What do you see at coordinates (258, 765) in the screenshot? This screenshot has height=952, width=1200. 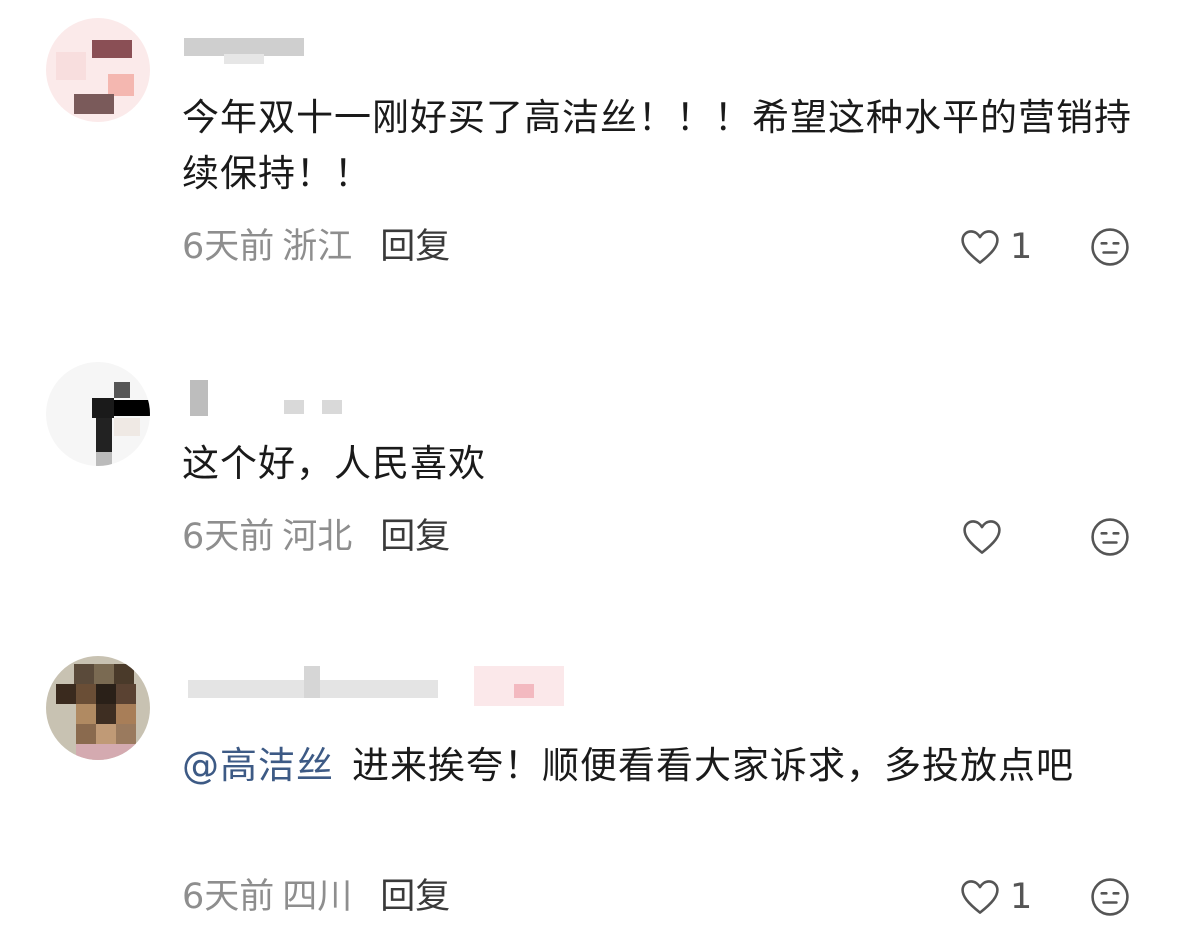 I see `mention-link: @高洁丝` at bounding box center [258, 765].